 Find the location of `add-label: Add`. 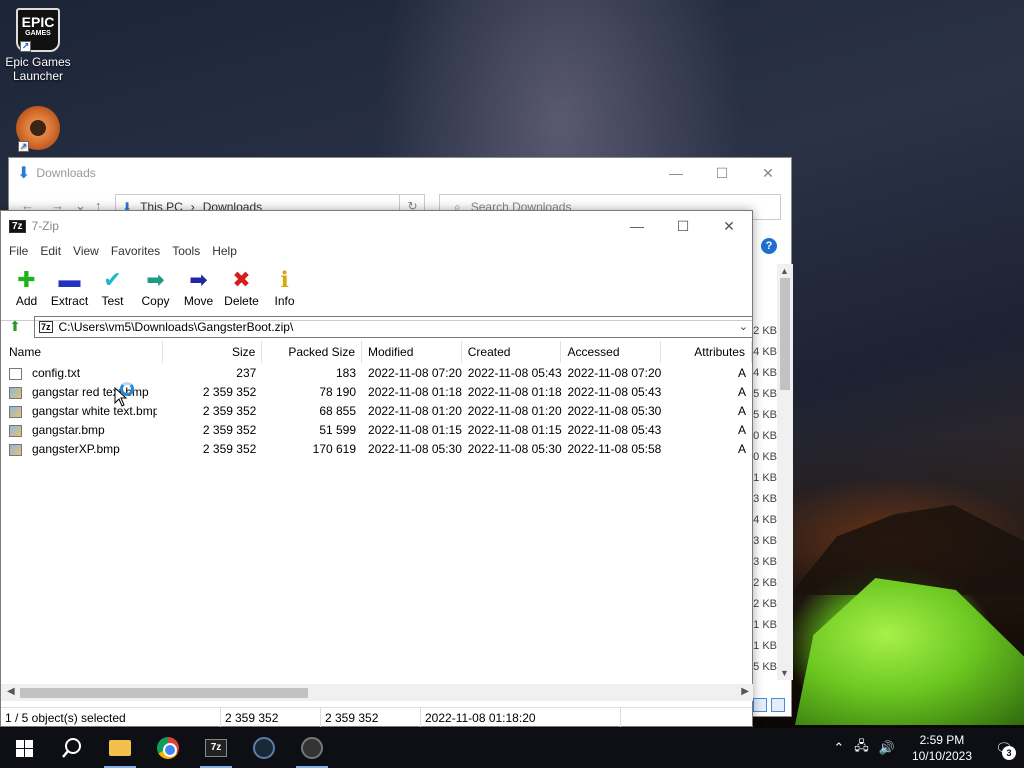

add-label: Add is located at coordinates (26, 301).